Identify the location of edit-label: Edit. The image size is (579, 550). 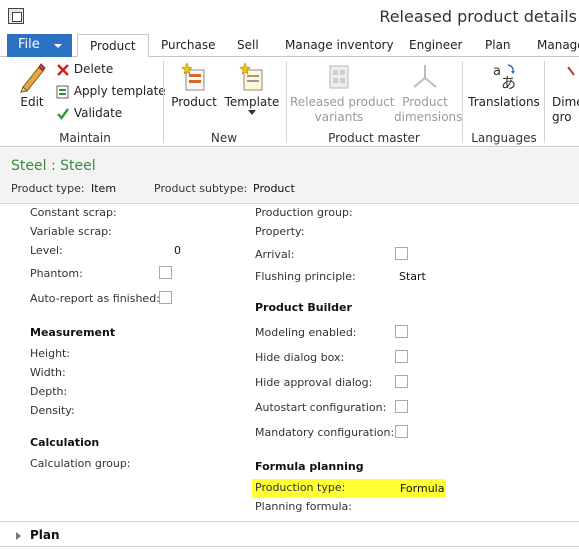
(32, 102).